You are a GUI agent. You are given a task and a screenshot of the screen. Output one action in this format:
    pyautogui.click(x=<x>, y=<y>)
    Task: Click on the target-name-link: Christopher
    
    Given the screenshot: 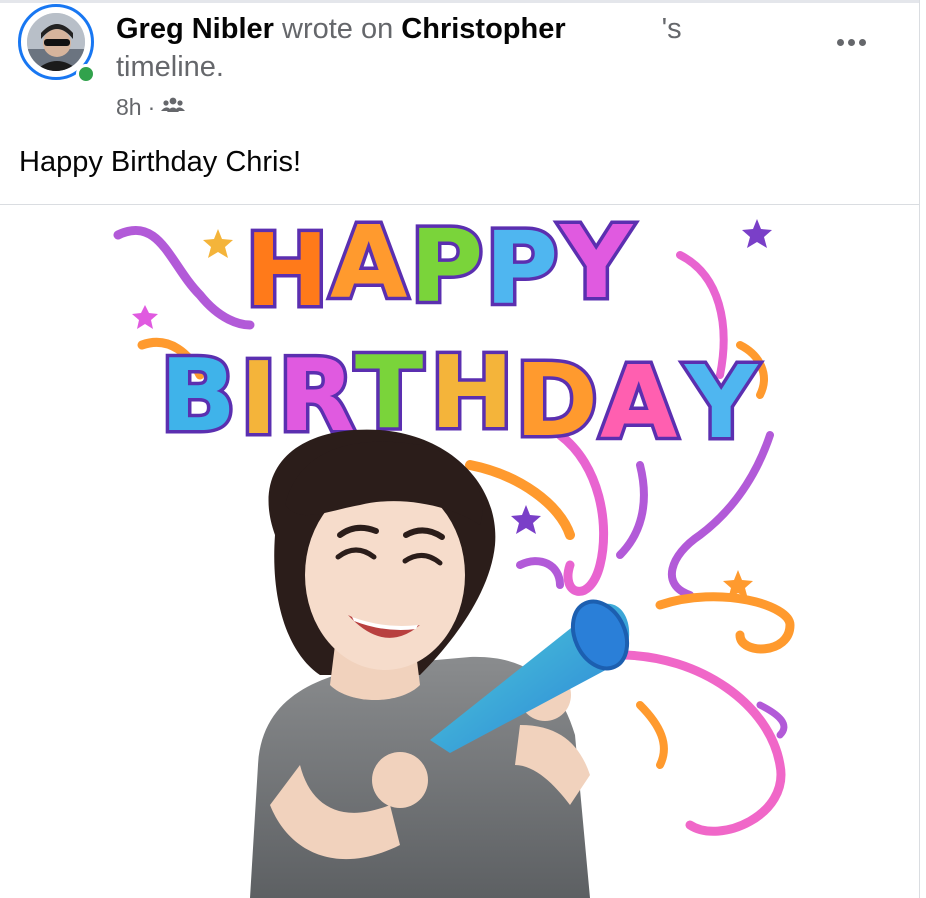 What is the action you would take?
    pyautogui.click(x=483, y=29)
    